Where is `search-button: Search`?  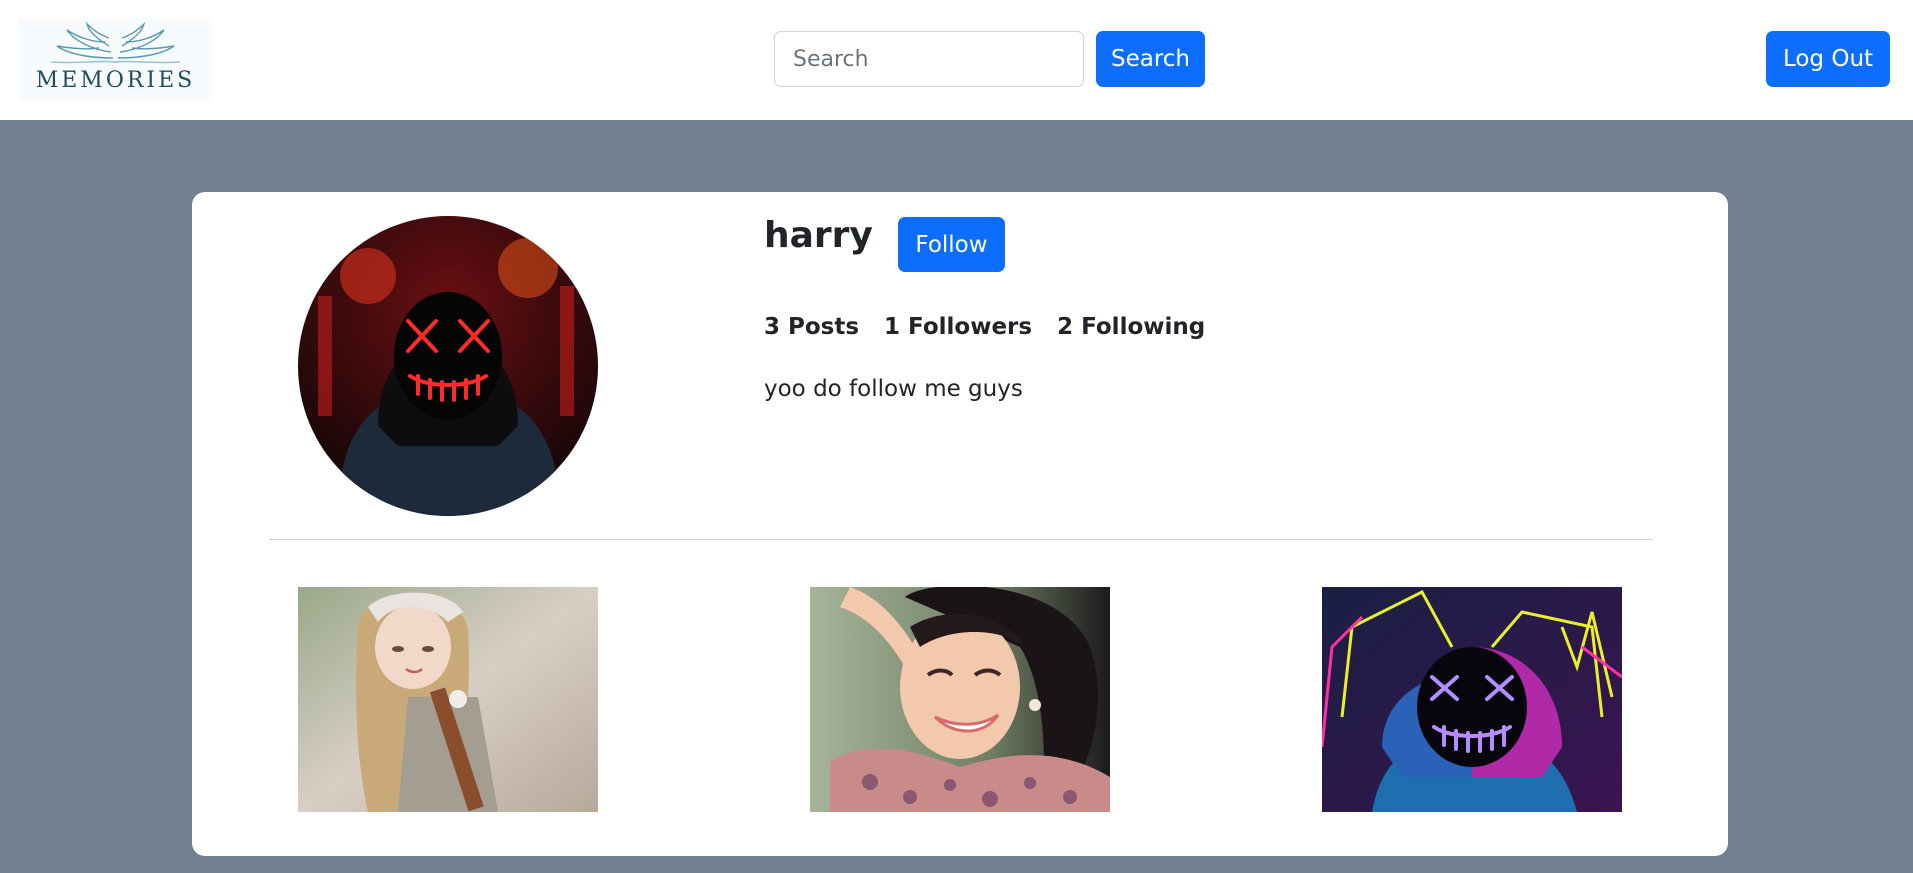
search-button: Search is located at coordinates (1150, 59).